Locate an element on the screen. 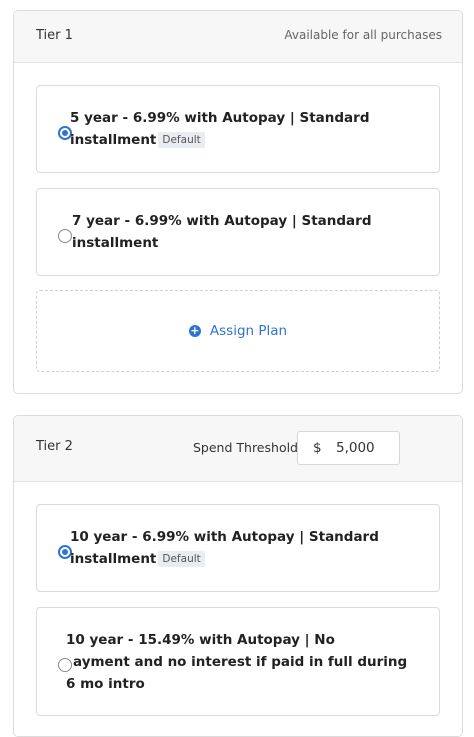 This screenshot has width=474, height=737. plan-label-line1: 7 year - 6.99% with Autopay | Standard is located at coordinates (222, 221).